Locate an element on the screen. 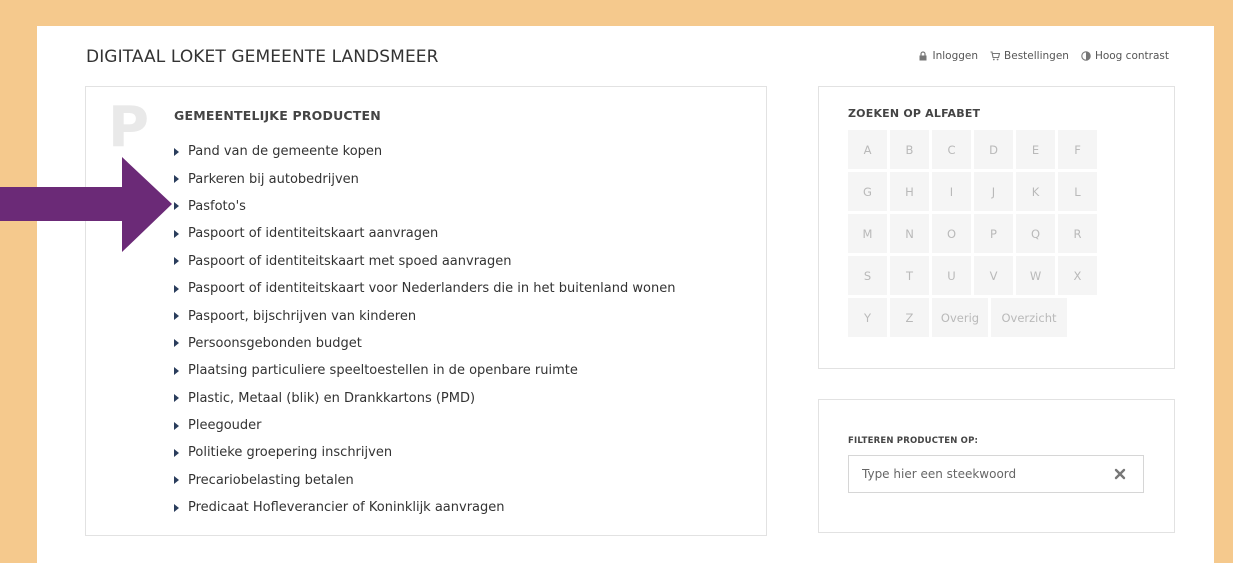 Image resolution: width=1233 pixels, height=563 pixels. alphabet-row: M N O P Q R is located at coordinates (998, 233).